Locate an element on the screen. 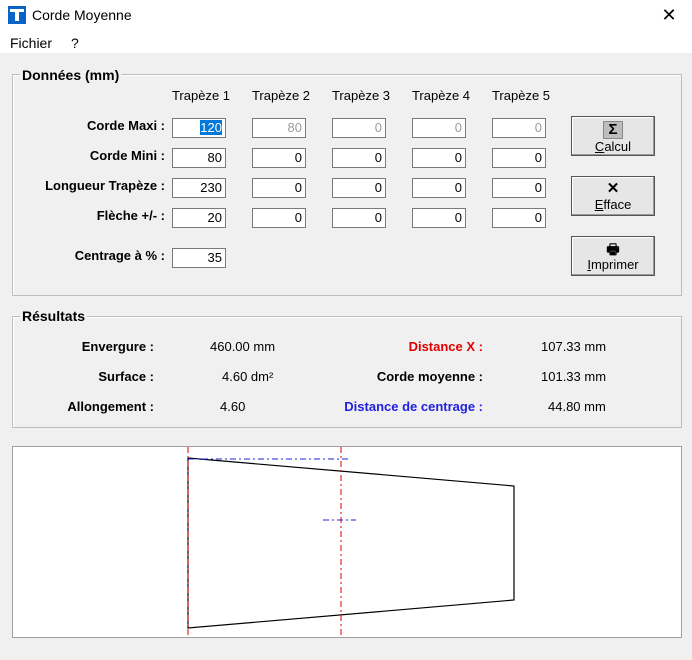 The height and width of the screenshot is (660, 692). longueur-t5-input: 0 is located at coordinates (519, 188).